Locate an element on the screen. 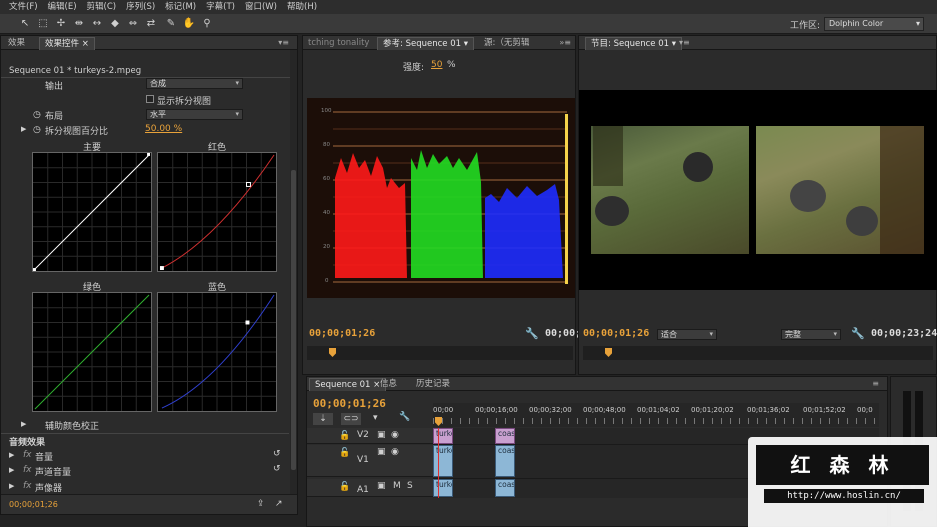 The image size is (937, 527). scroll-thumb is located at coordinates (293, 320).